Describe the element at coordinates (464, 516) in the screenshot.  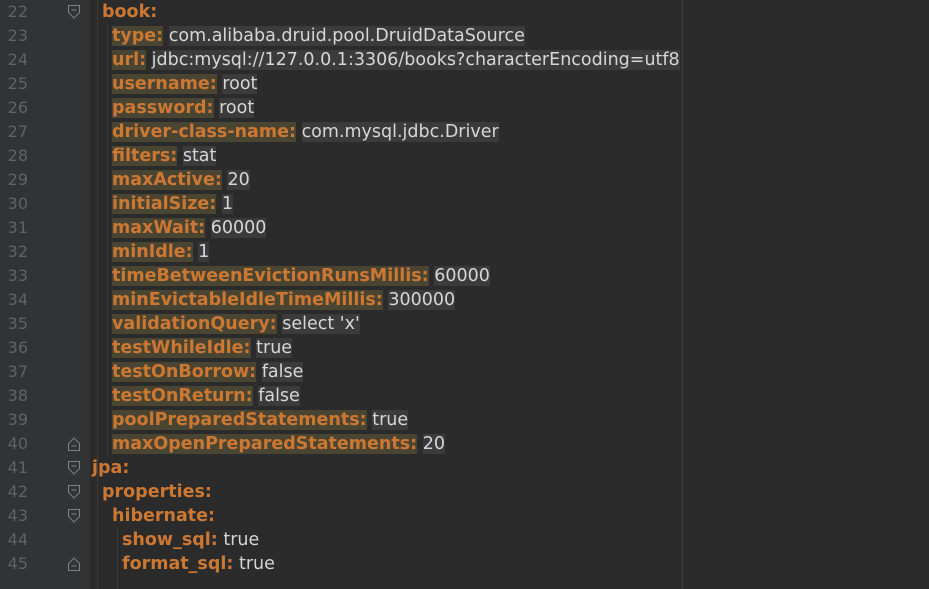
I see `code-line: 43 hibernate:` at that location.